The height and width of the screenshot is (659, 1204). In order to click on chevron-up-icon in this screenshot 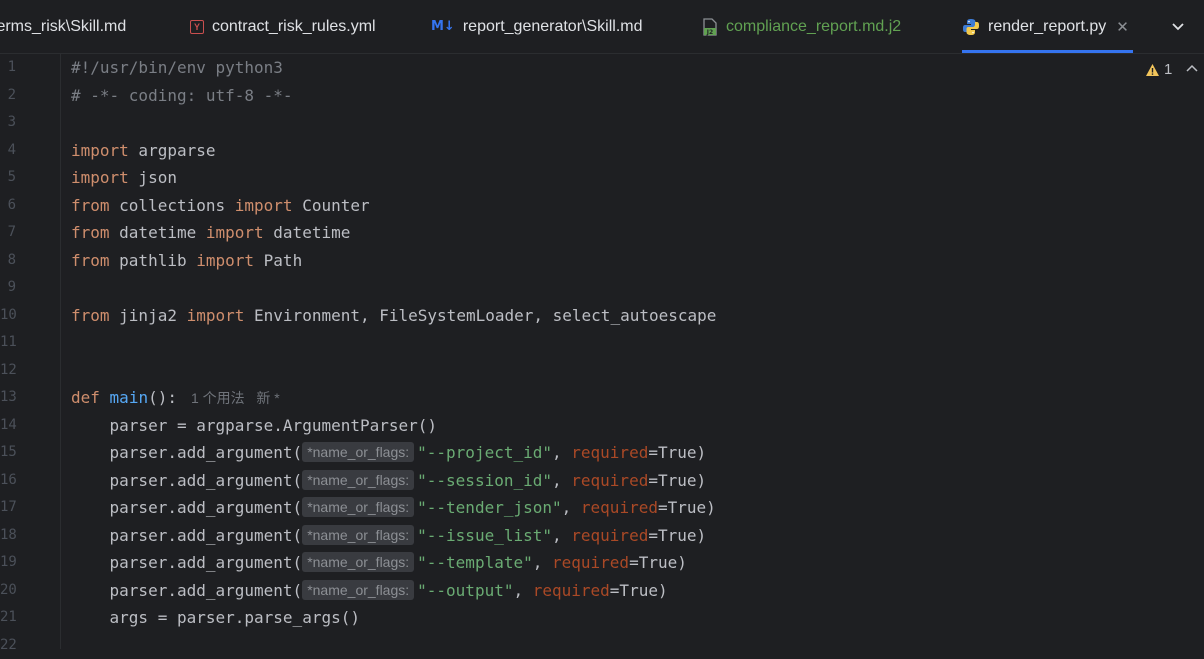, I will do `click(1192, 69)`.